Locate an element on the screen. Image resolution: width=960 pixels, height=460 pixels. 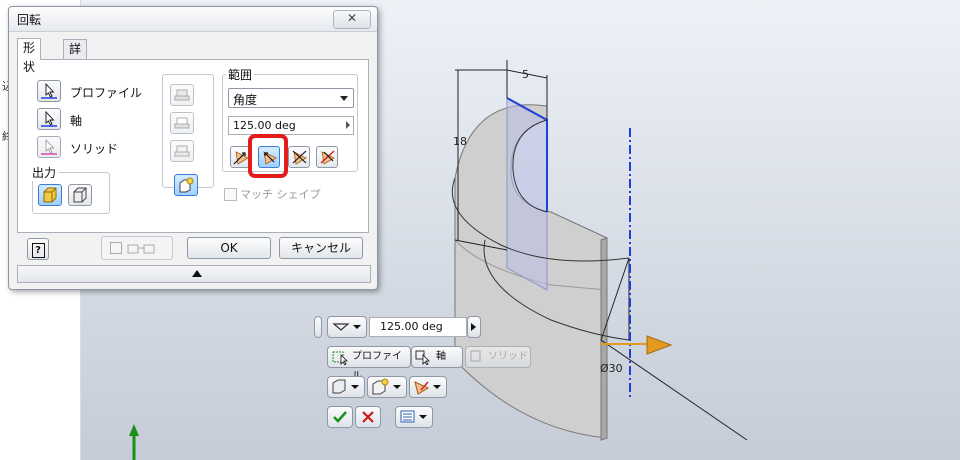
operation-new-solid-button is located at coordinates (186, 185).